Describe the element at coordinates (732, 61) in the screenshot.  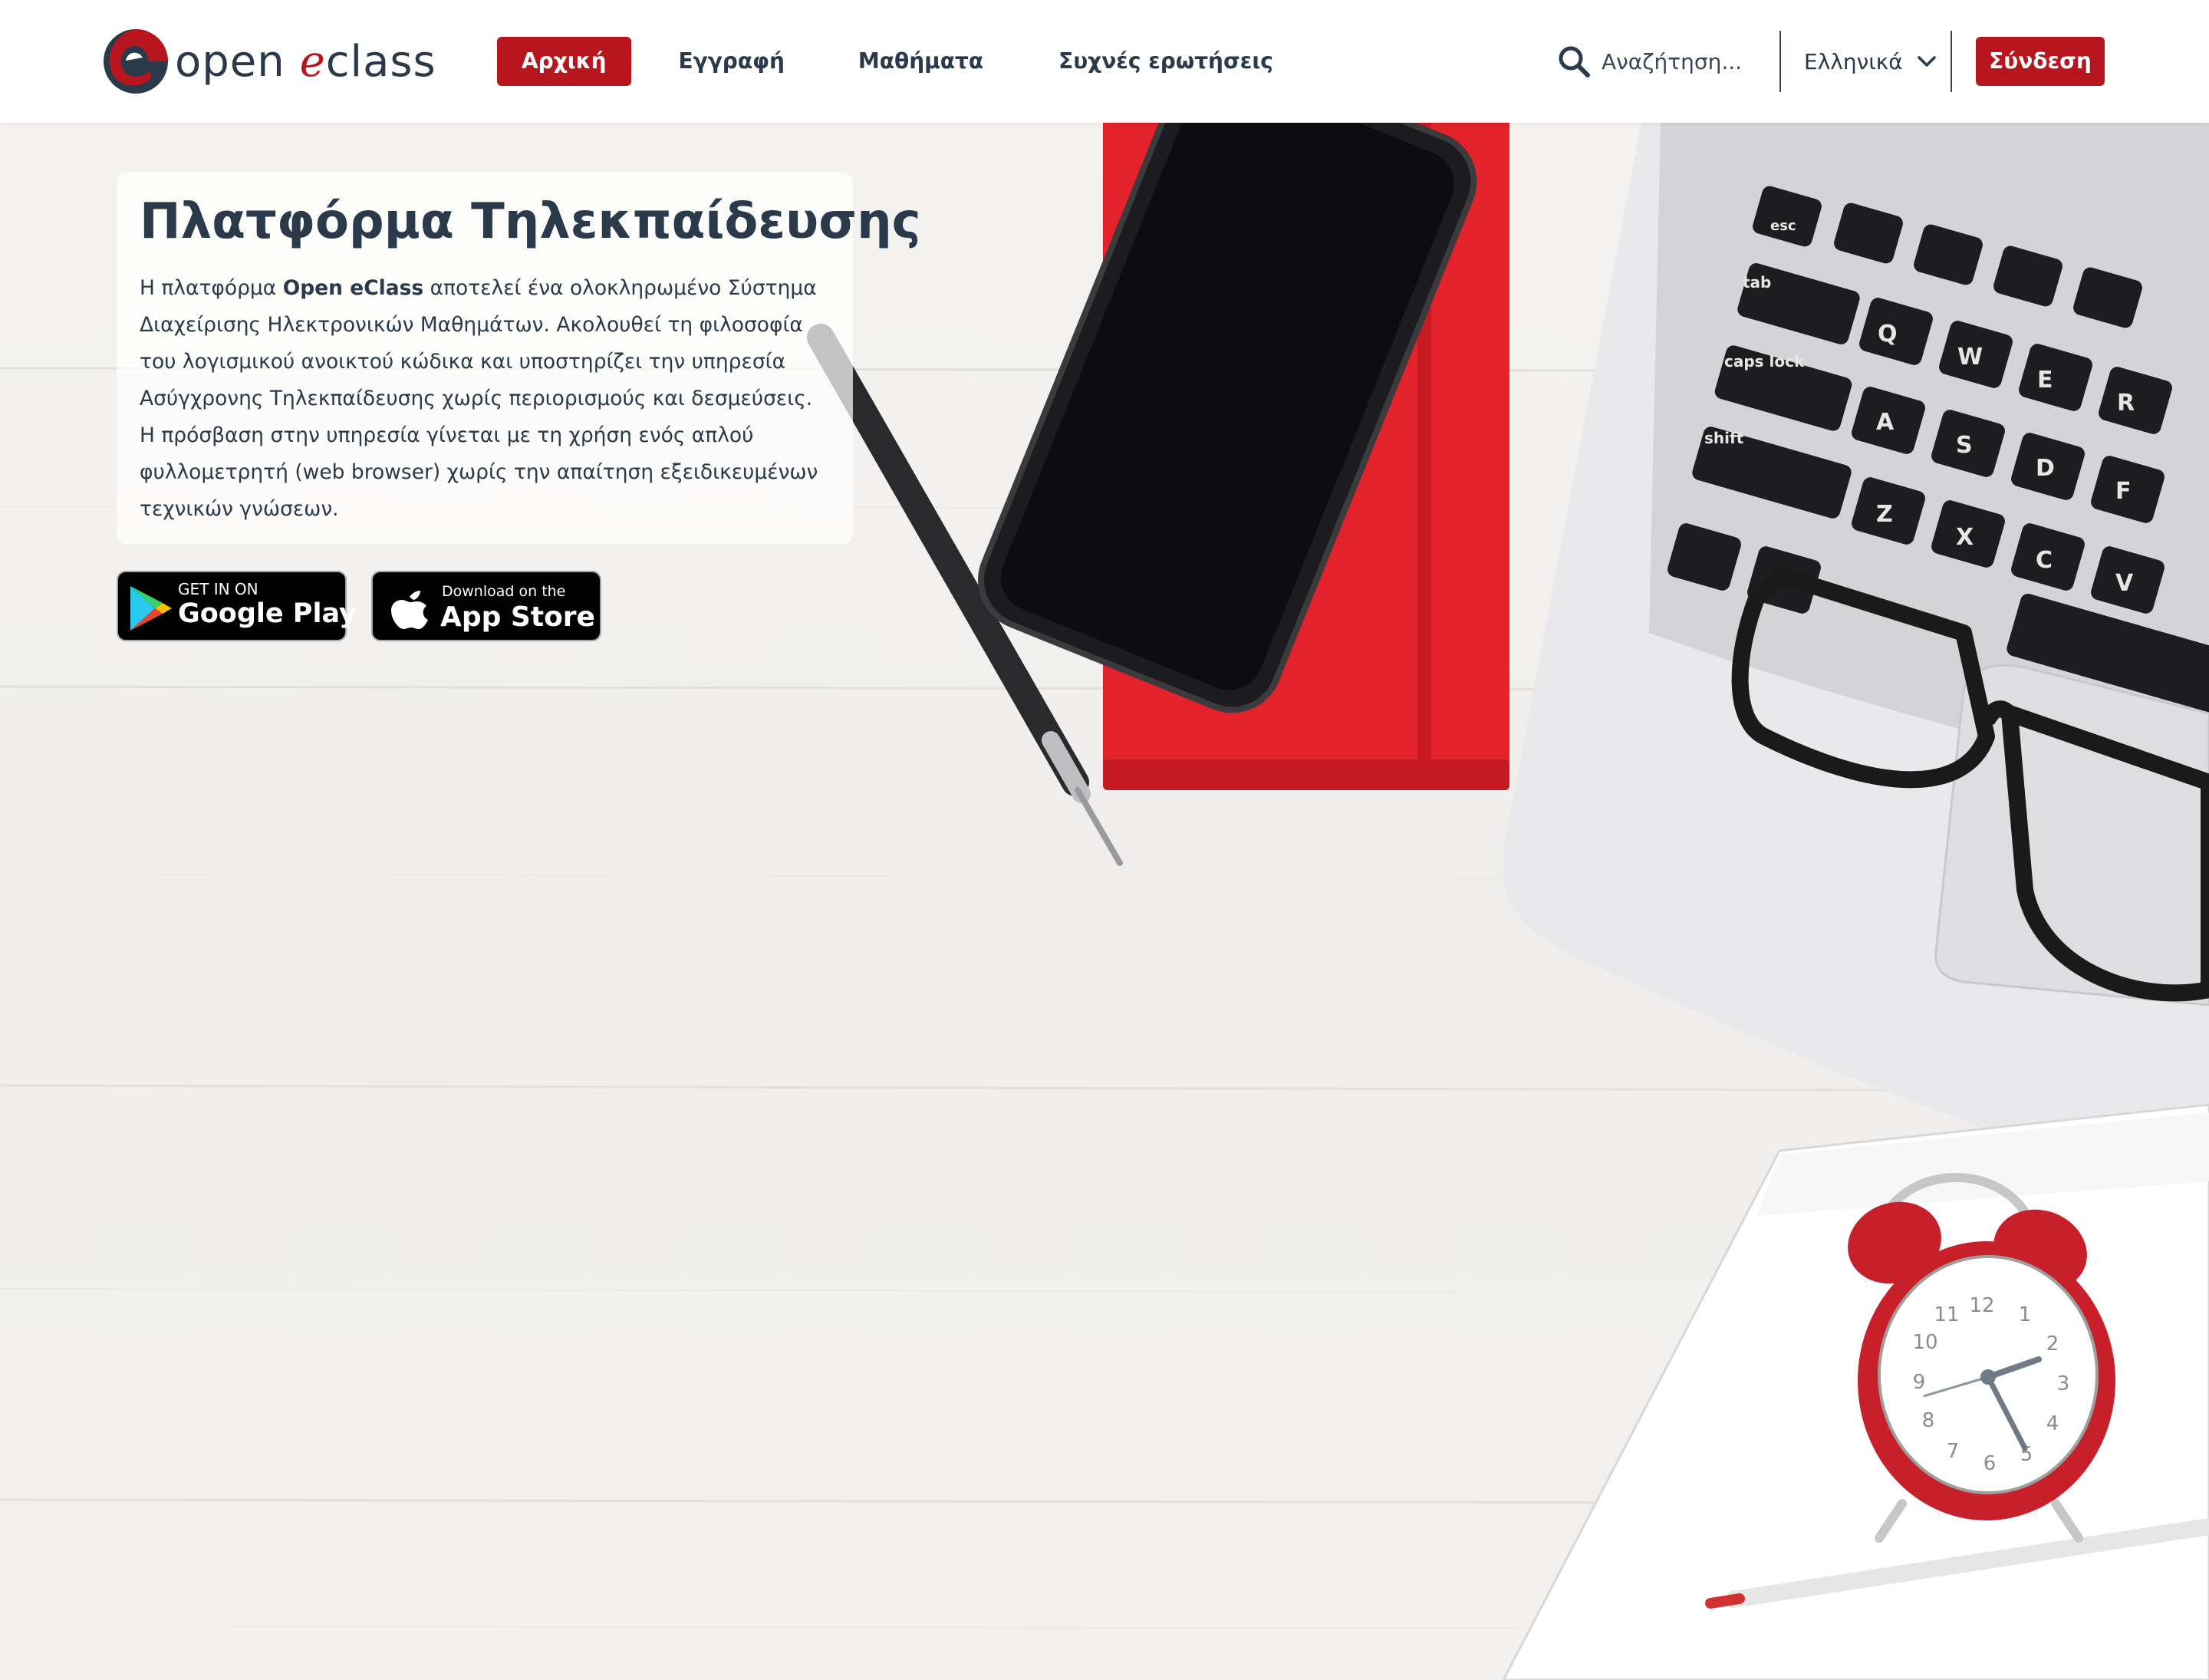
I see `nav-item-register: Εγγραφή` at that location.